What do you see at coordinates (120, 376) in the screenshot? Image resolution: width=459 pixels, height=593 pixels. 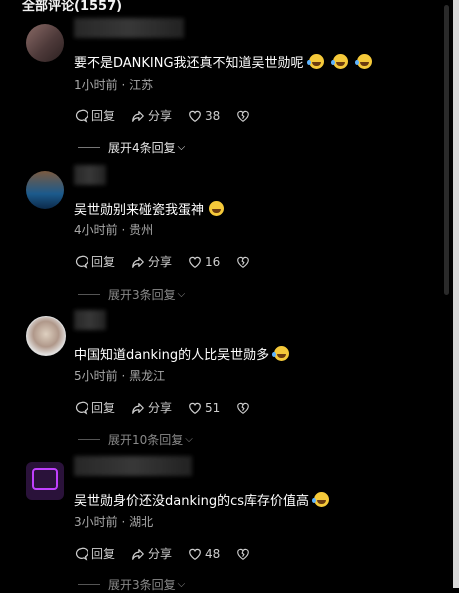 I see `comment-meta: 5小时前 · 黑龙江` at bounding box center [120, 376].